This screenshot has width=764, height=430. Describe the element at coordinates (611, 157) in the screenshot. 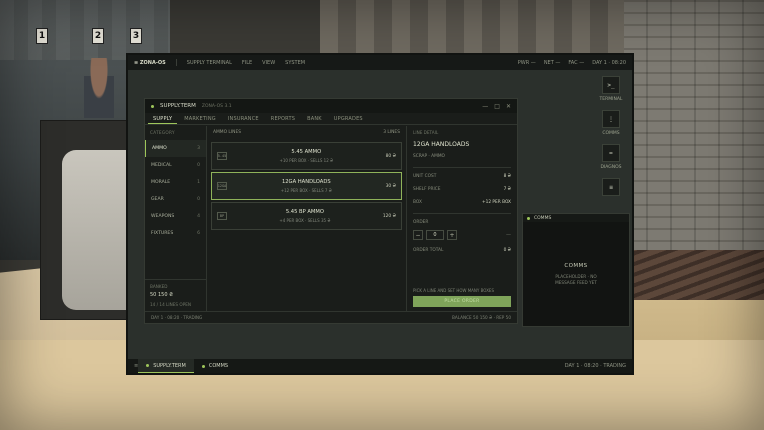

I see `desktop-icon-diagnostics: = DIAGNOS` at that location.